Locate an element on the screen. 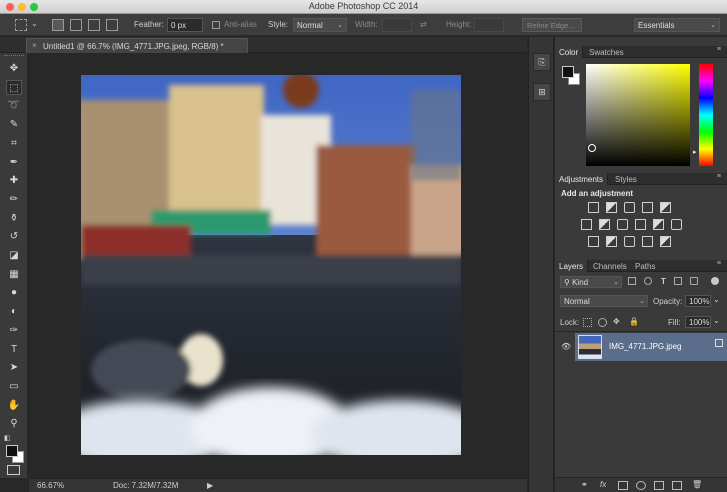 The image size is (727, 492). default-colors-icon: ◧ is located at coordinates (7, 438).